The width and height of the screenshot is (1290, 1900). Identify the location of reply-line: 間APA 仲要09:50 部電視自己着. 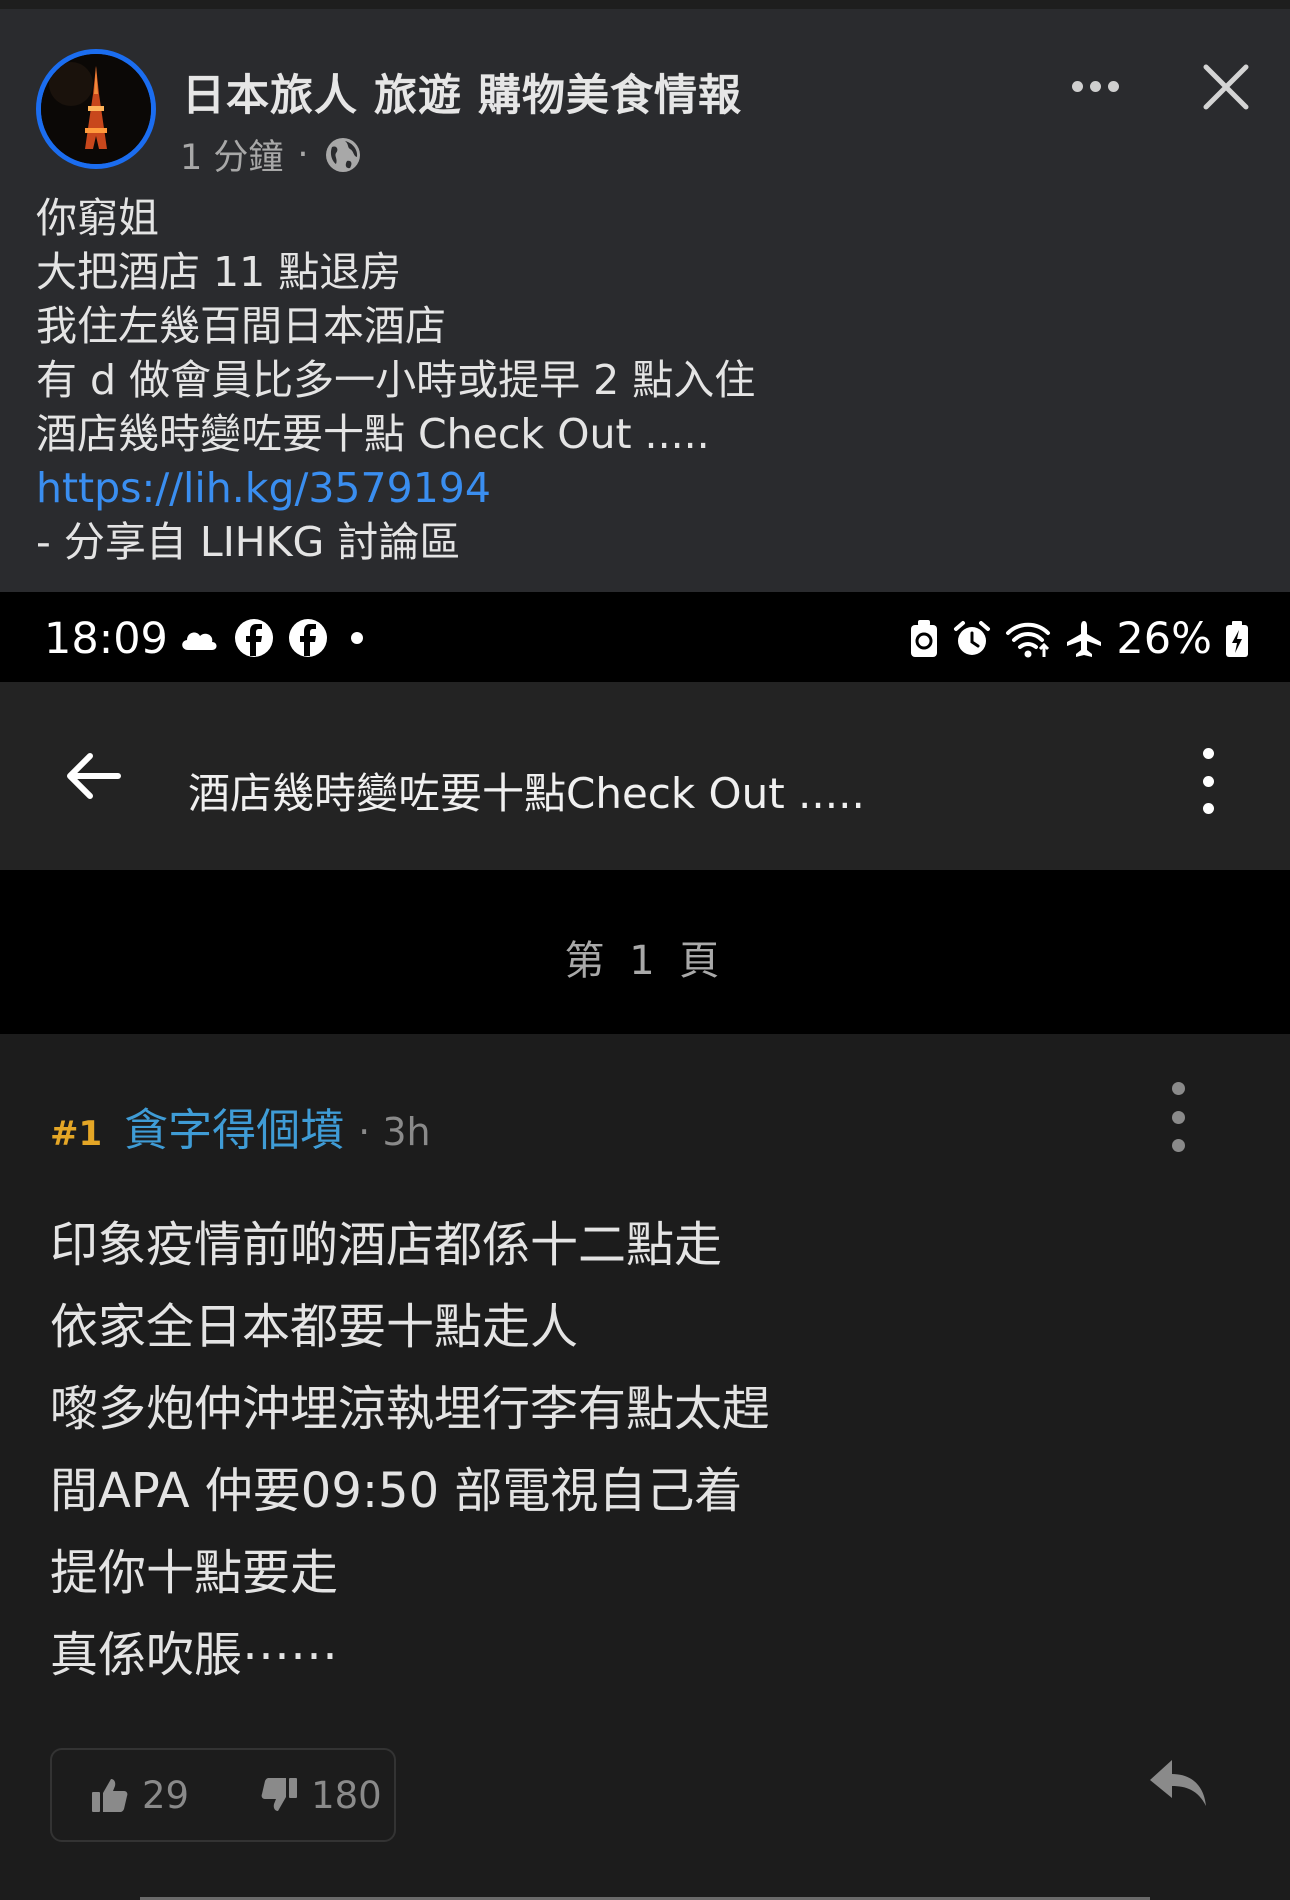
(396, 1491).